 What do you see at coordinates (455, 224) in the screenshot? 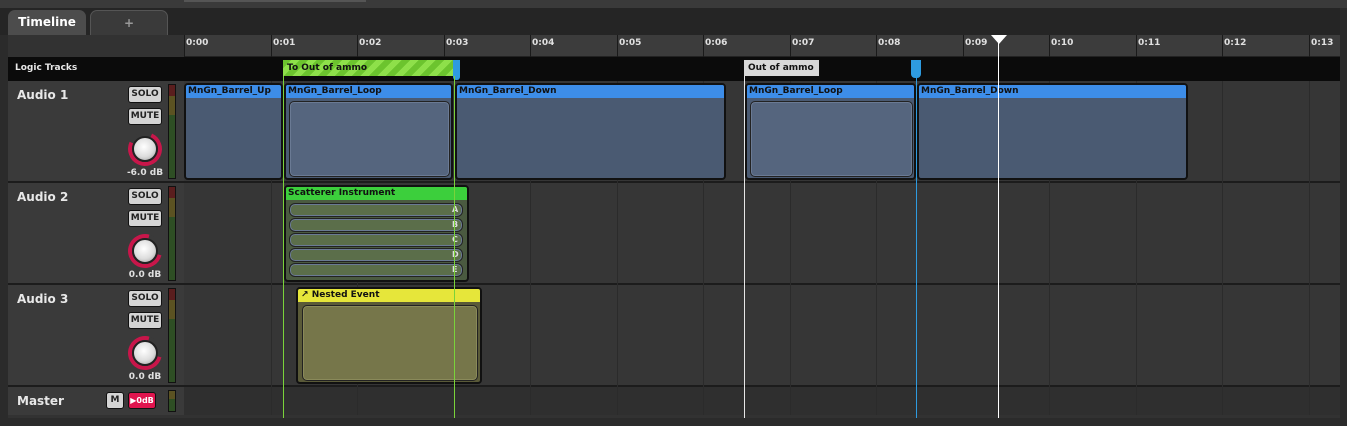
I see `slot-label: B` at bounding box center [455, 224].